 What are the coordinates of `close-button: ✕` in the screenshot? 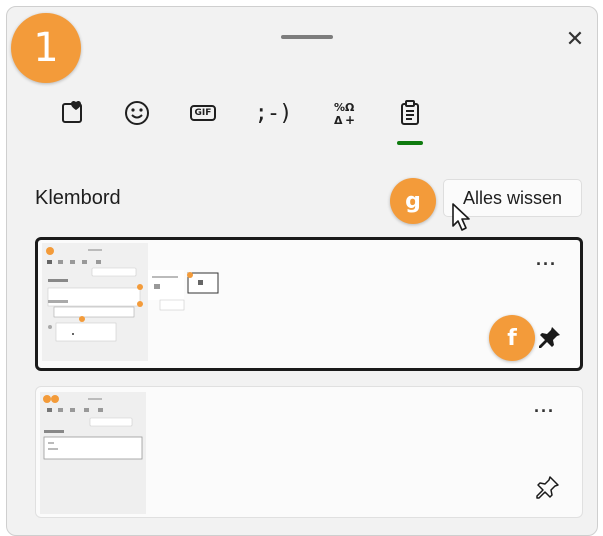 It's located at (575, 38).